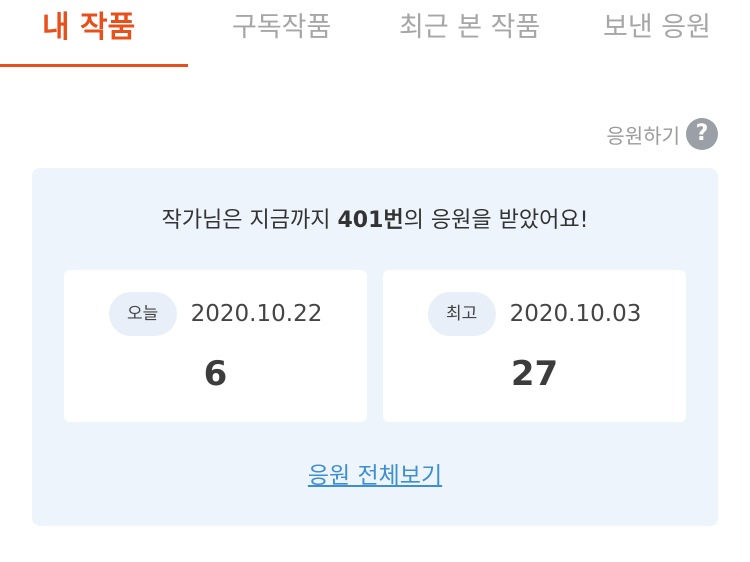  What do you see at coordinates (370, 220) in the screenshot?
I see `cheer-total-count: 401번` at bounding box center [370, 220].